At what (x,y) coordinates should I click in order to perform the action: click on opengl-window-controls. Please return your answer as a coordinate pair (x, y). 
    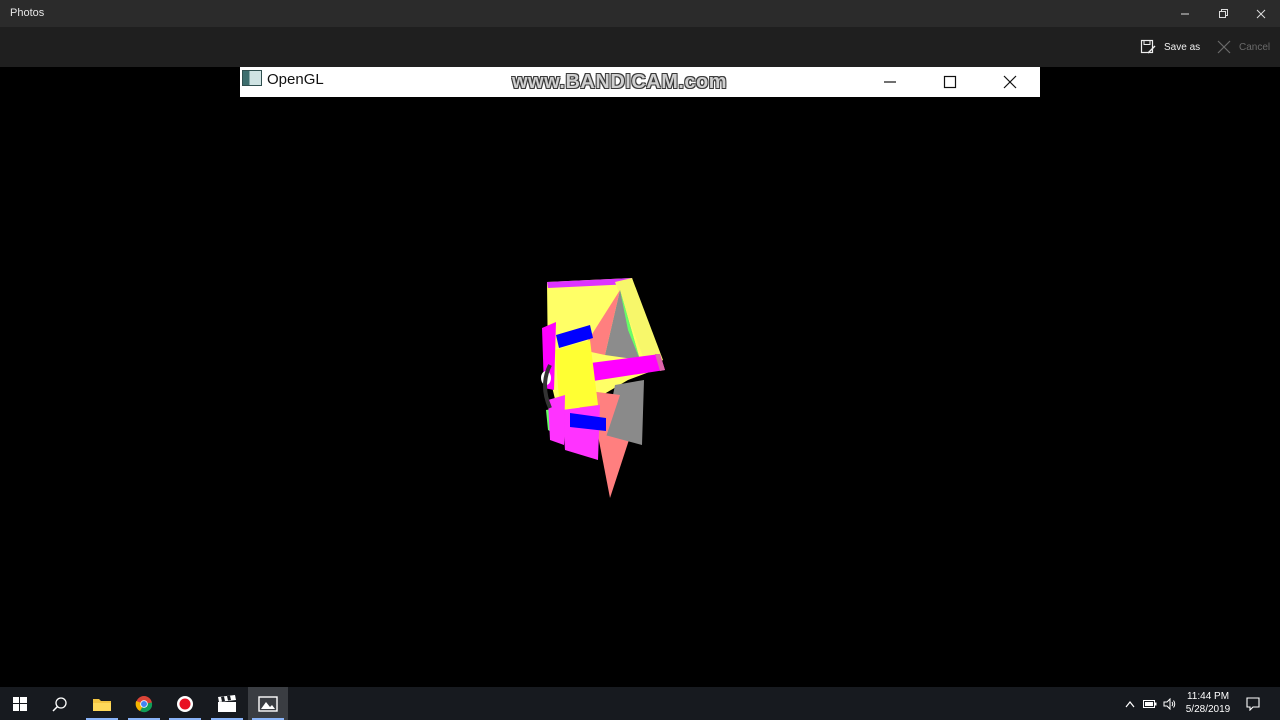
    Looking at the image, I should click on (950, 82).